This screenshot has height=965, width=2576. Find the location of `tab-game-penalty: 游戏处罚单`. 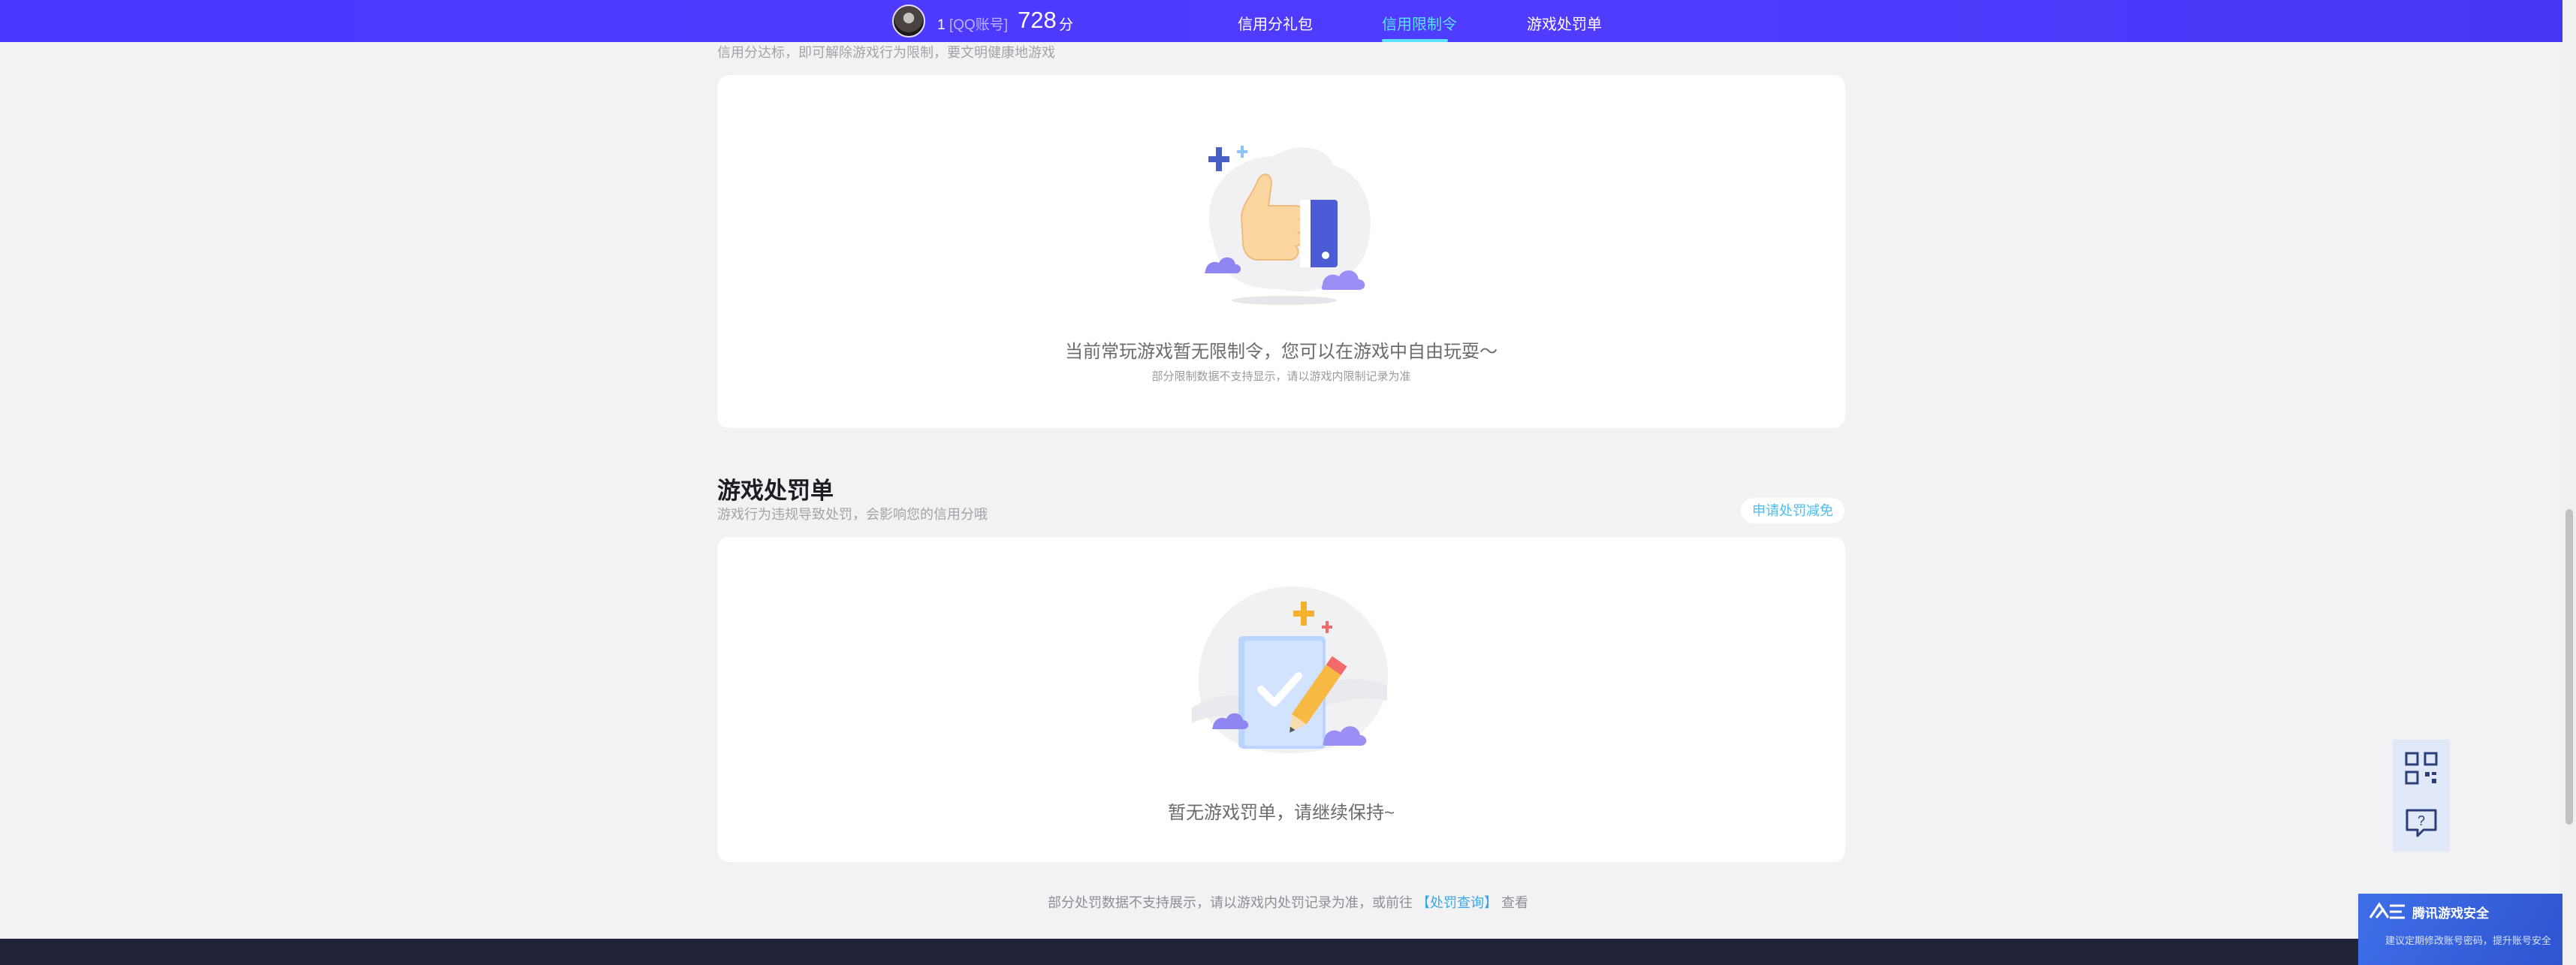

tab-game-penalty: 游戏处罚单 is located at coordinates (1565, 23).